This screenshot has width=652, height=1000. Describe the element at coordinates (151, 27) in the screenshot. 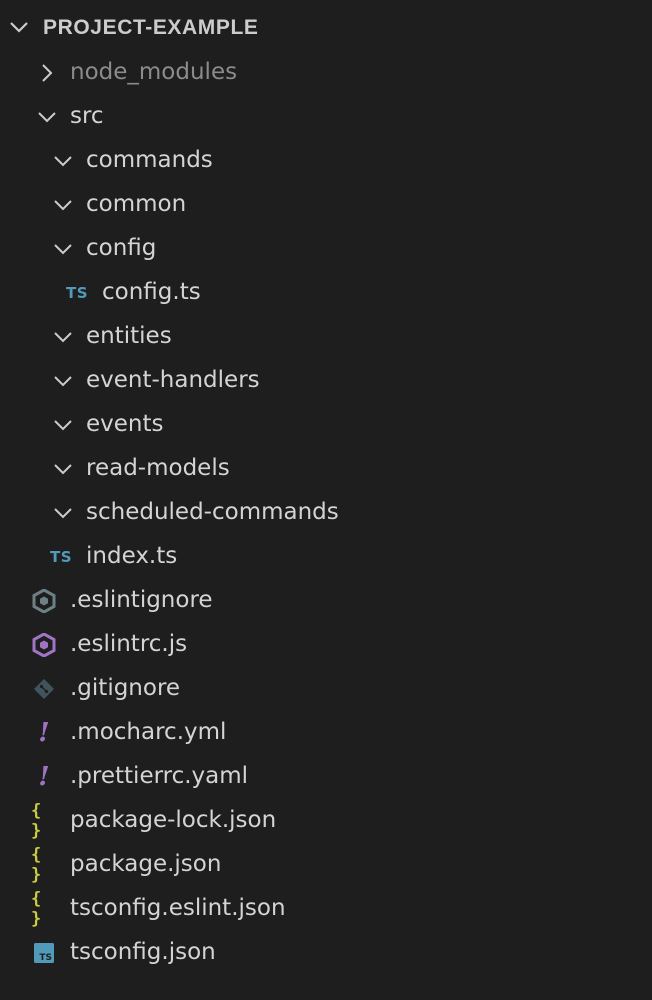

I see `explorer-root-title: PROJECT-EXAMPLE` at that location.